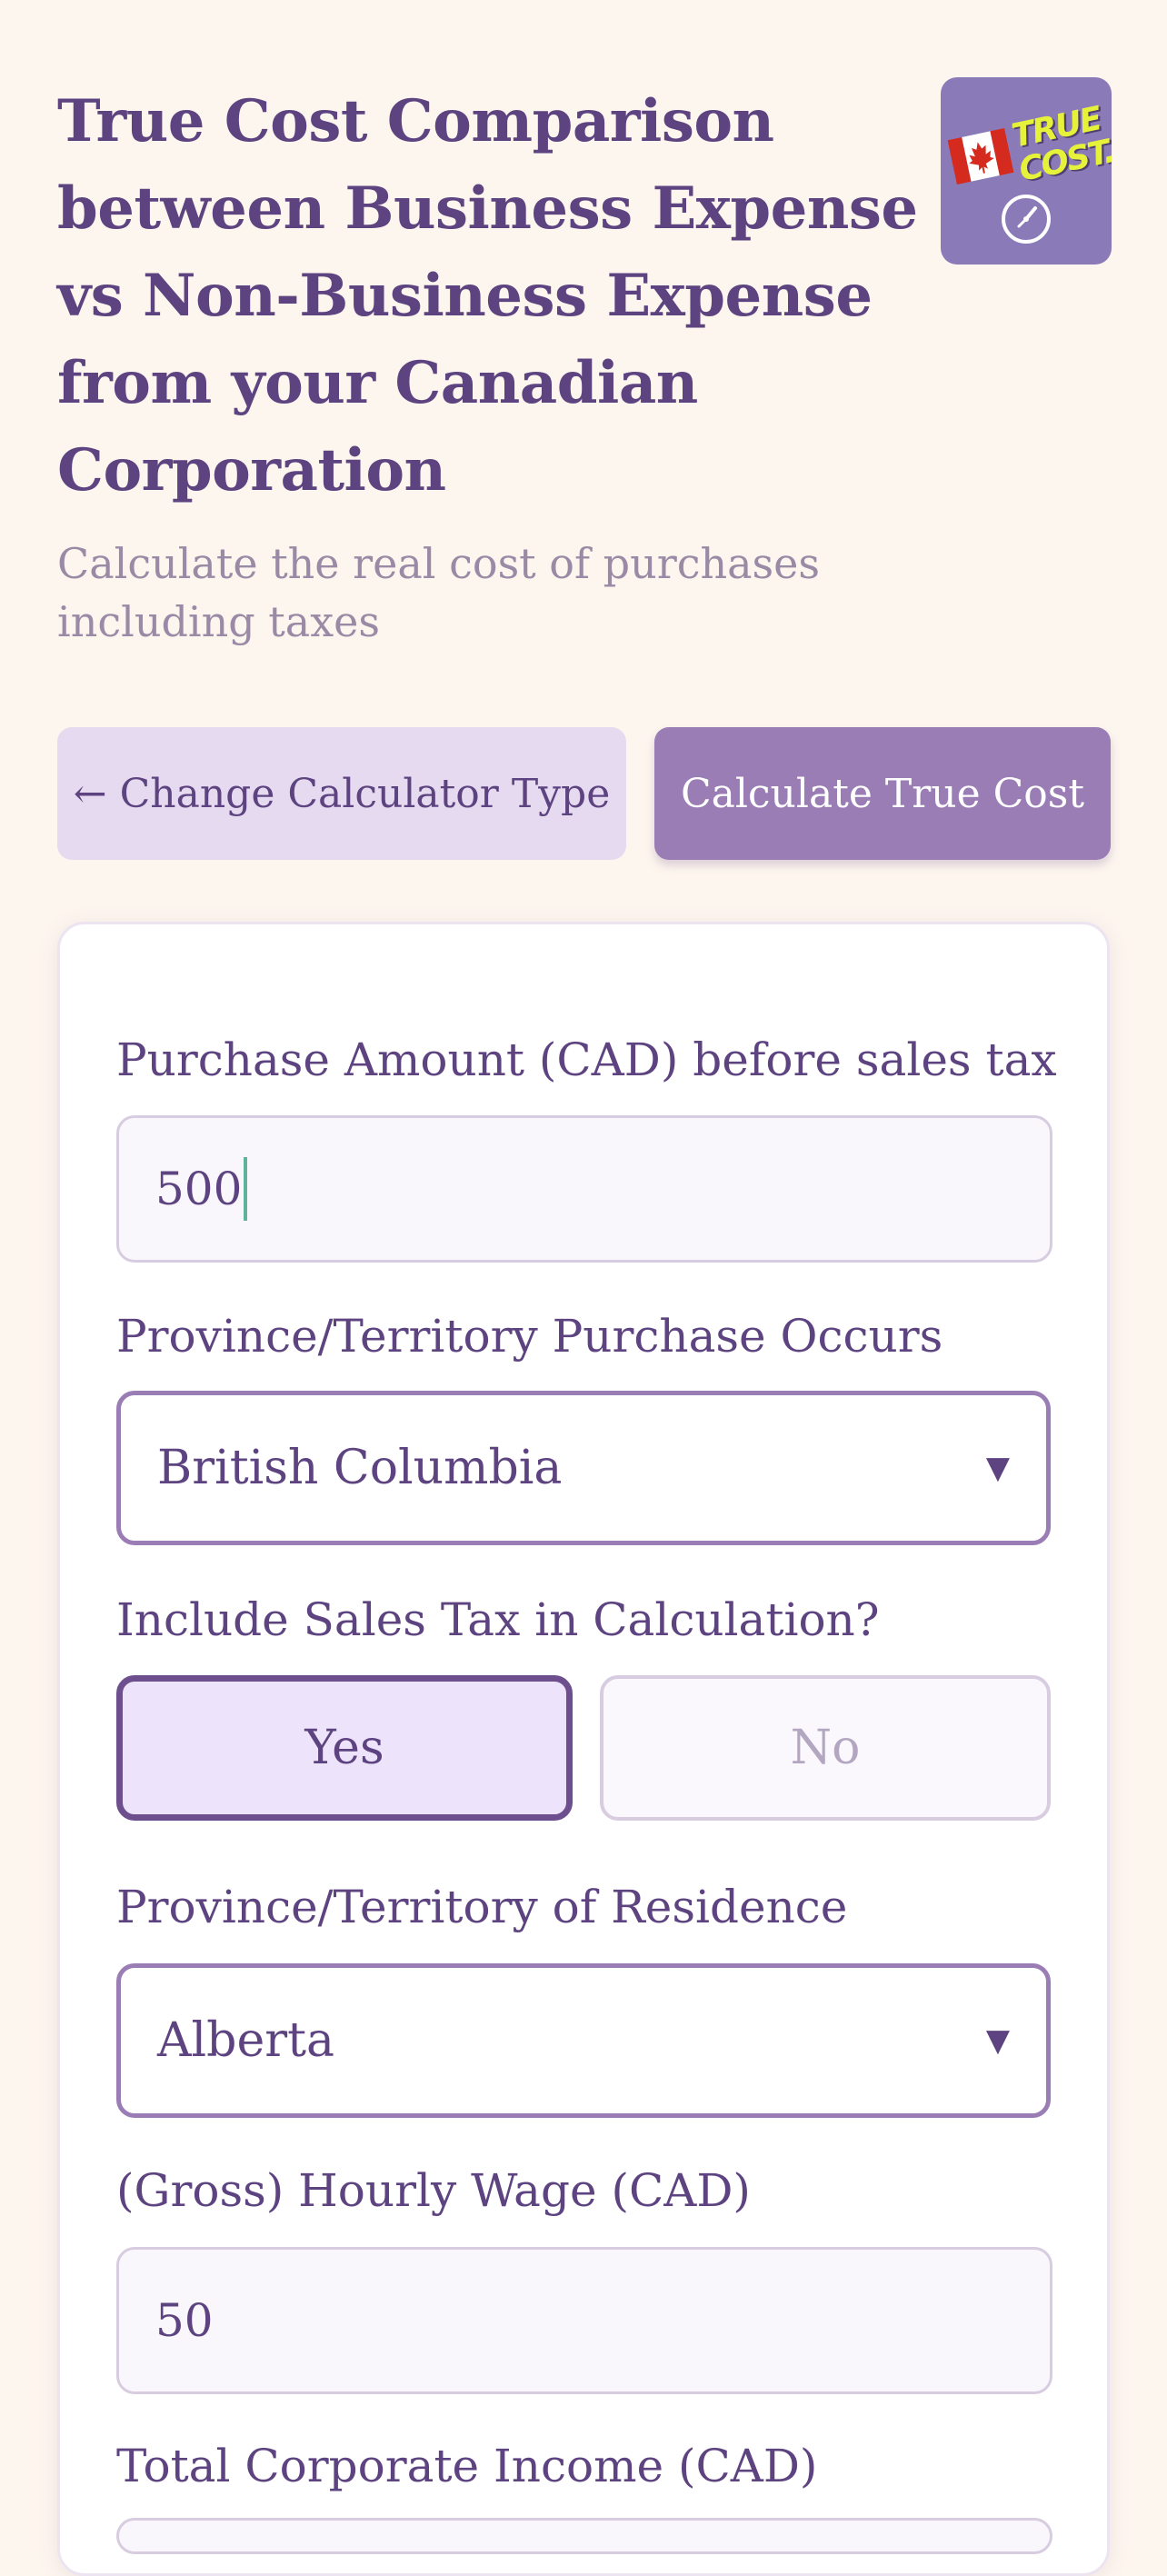 The width and height of the screenshot is (1167, 2576). Describe the element at coordinates (482, 1907) in the screenshot. I see `residence-province-label: Province/Territory of Residence` at that location.